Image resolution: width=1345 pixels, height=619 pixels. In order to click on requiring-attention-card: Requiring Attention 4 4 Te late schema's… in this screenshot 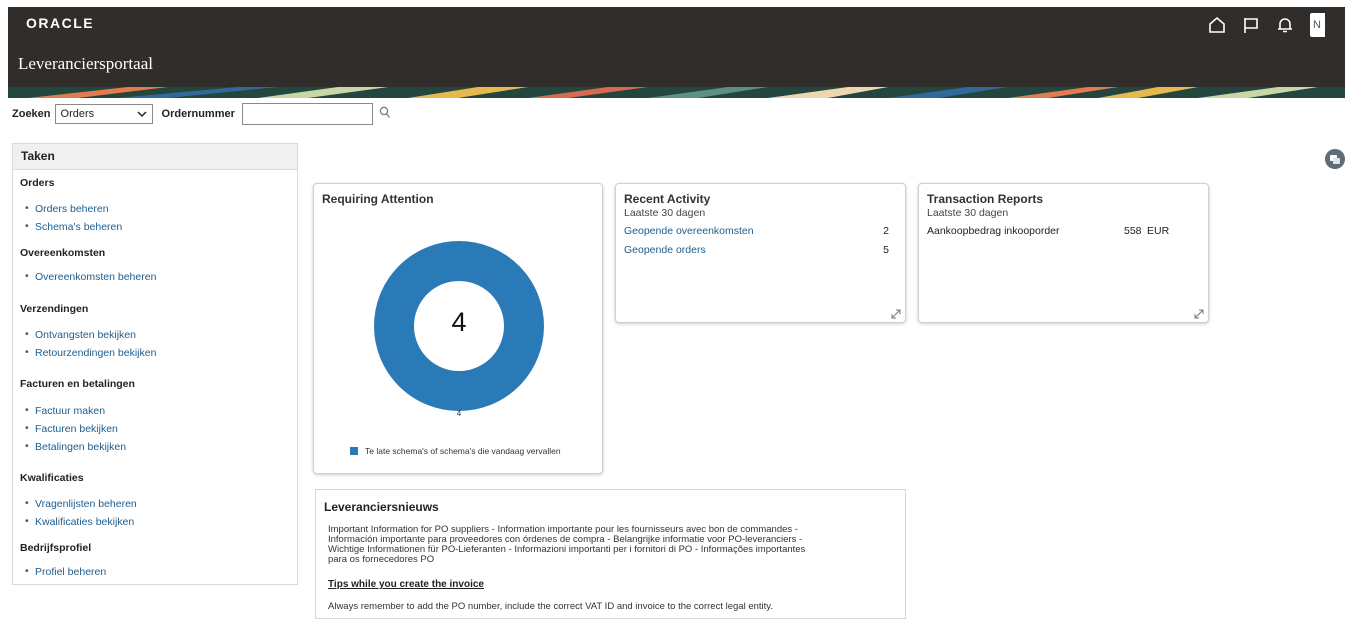, I will do `click(458, 328)`.